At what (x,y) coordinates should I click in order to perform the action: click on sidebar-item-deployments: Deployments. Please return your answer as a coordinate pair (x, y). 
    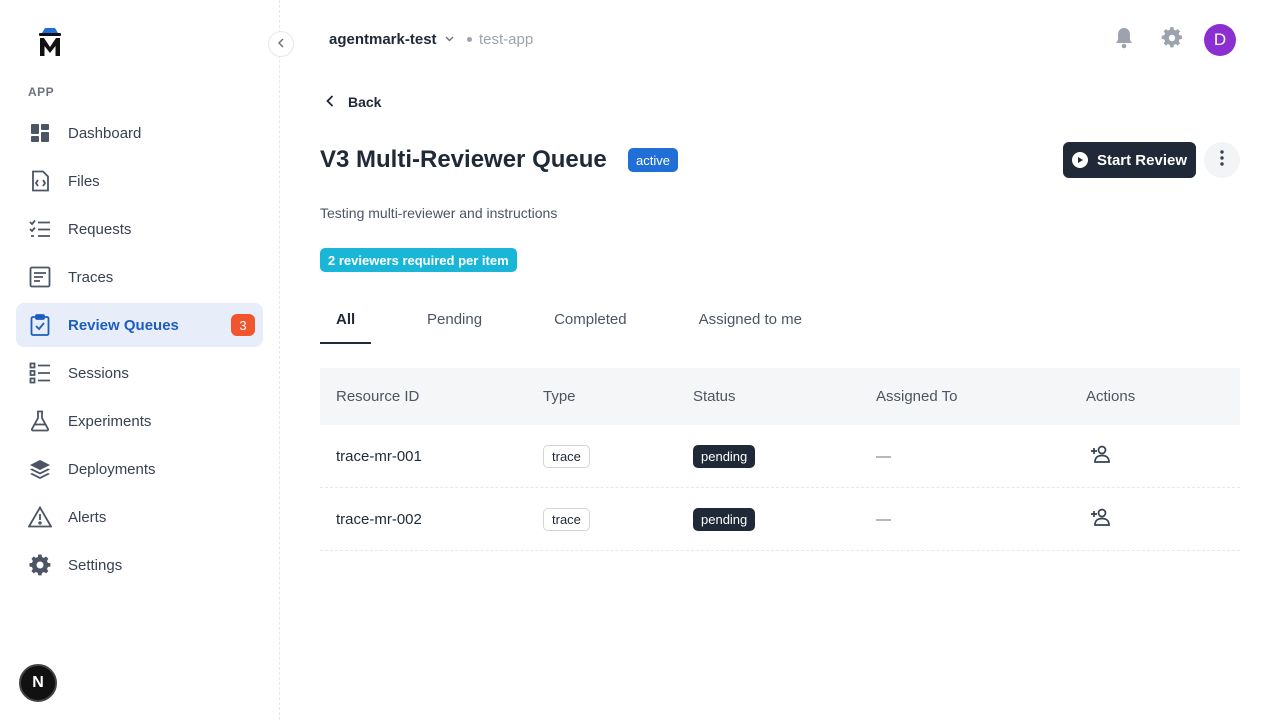
    Looking at the image, I should click on (139, 469).